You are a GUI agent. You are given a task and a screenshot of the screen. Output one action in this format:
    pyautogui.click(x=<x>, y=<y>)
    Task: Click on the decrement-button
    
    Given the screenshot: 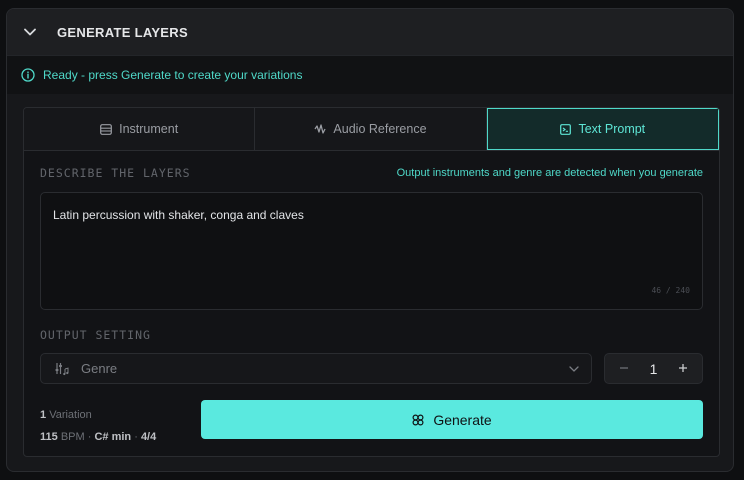 What is the action you would take?
    pyautogui.click(x=624, y=368)
    